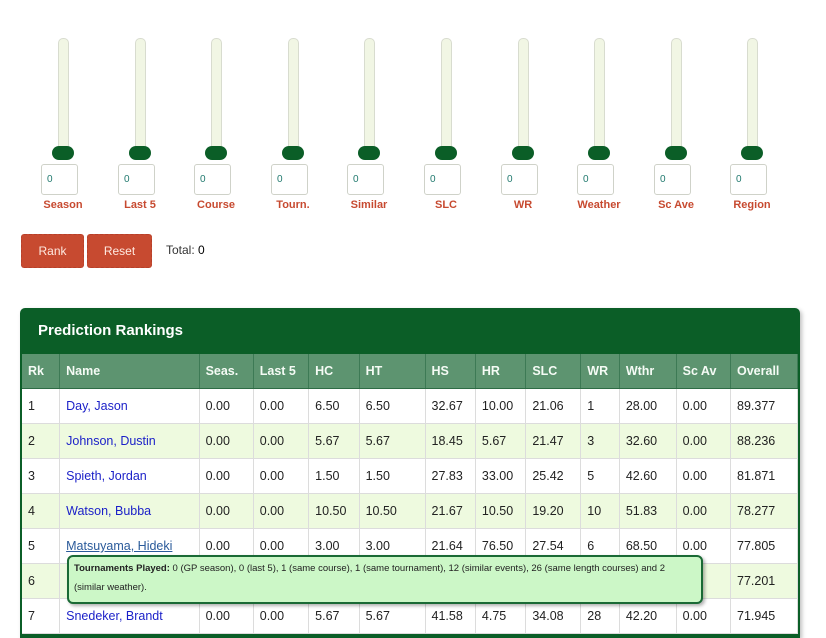  What do you see at coordinates (446, 205) in the screenshot?
I see `slider-label: SLC` at bounding box center [446, 205].